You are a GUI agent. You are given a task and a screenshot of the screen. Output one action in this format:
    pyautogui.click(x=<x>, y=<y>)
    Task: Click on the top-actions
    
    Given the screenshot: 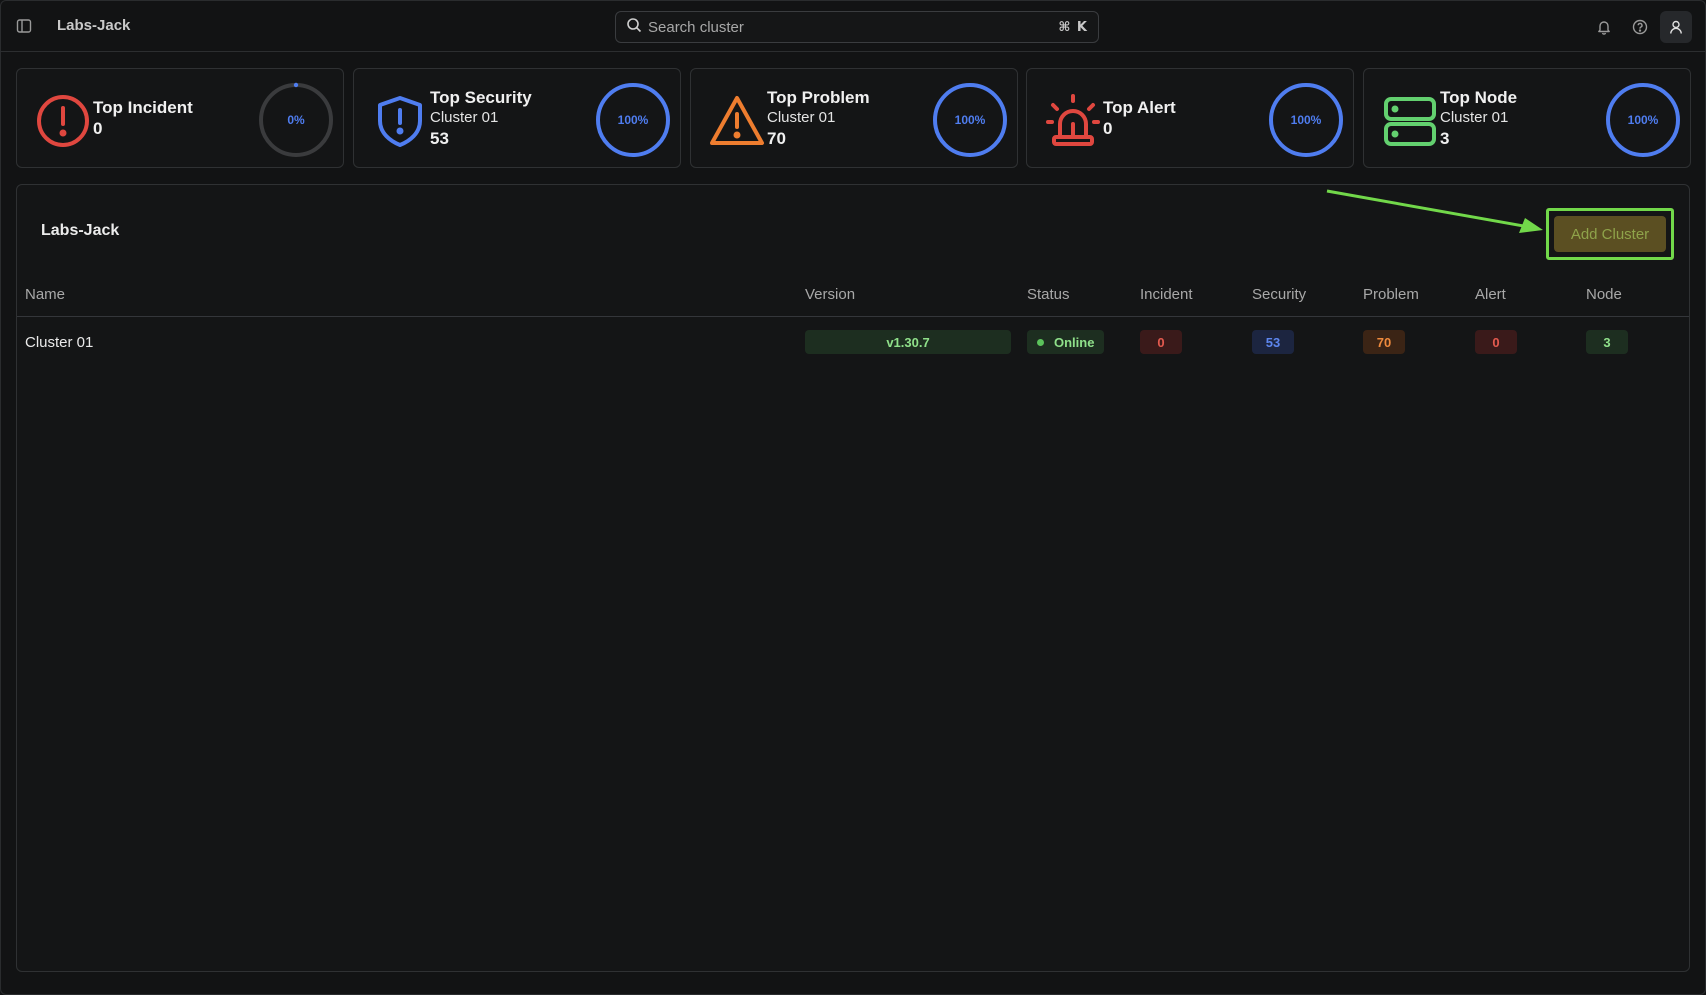 What is the action you would take?
    pyautogui.click(x=1647, y=27)
    